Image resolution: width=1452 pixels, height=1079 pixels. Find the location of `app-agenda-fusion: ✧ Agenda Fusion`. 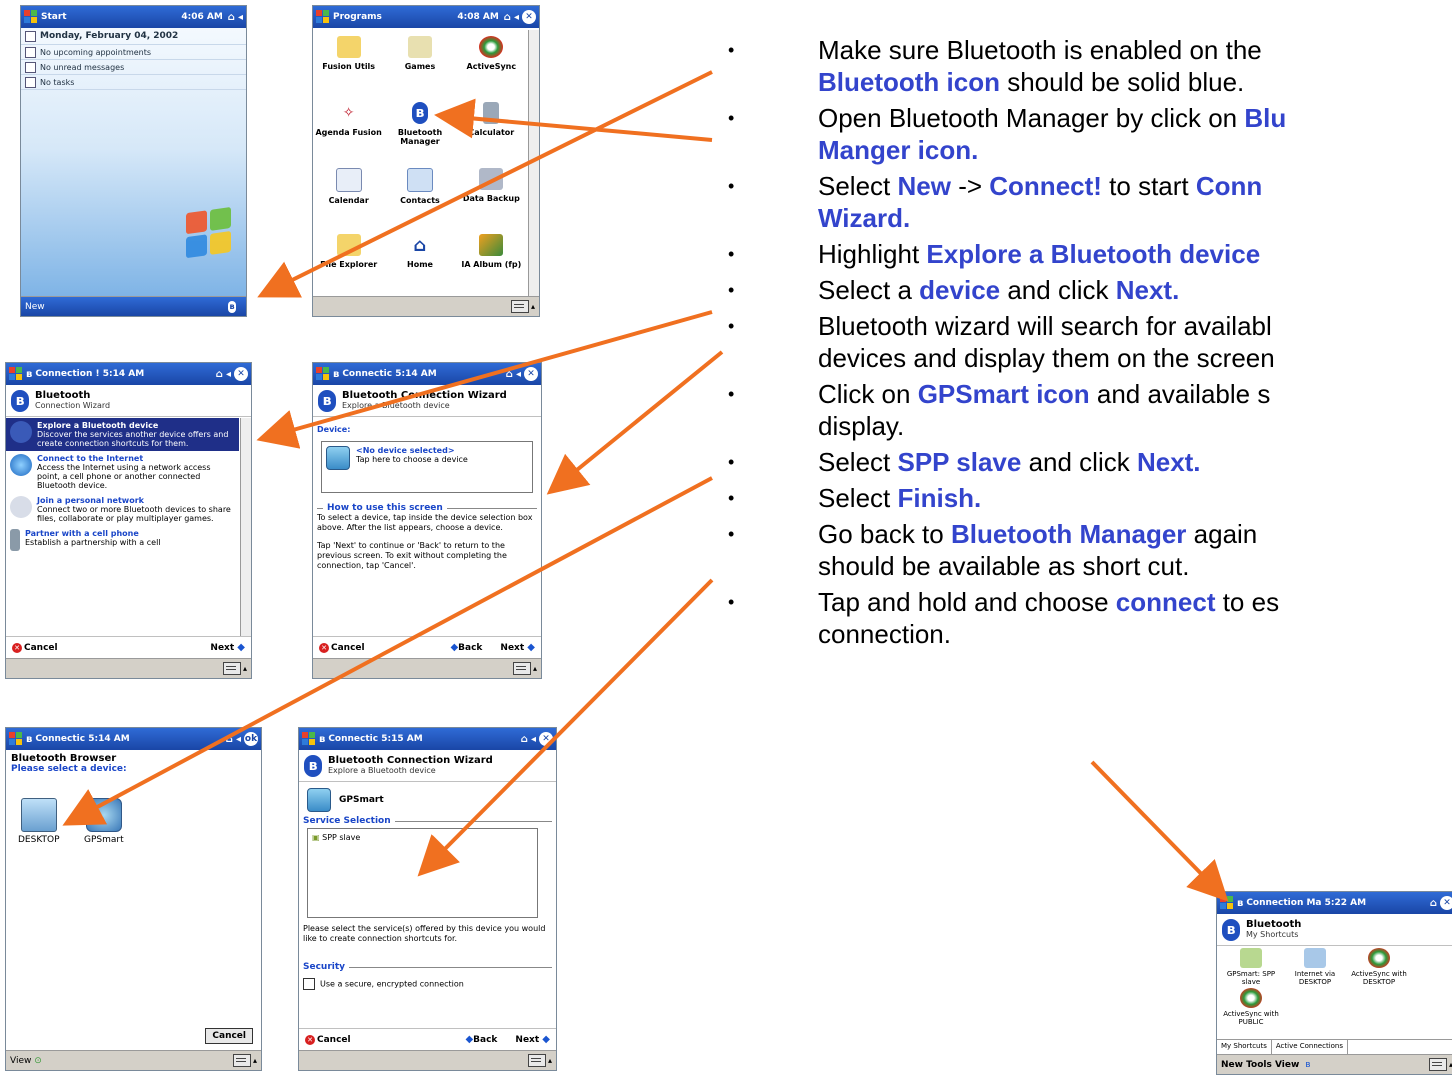

app-agenda-fusion: ✧ Agenda Fusion is located at coordinates (348, 129).